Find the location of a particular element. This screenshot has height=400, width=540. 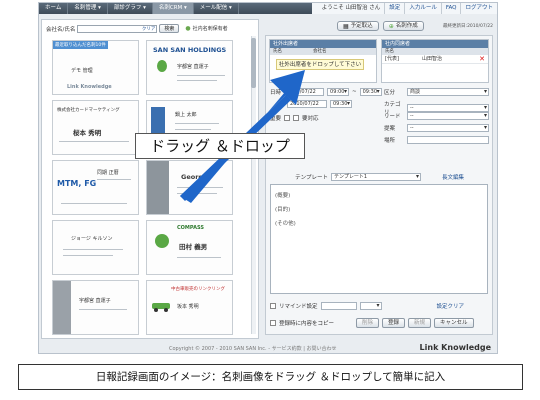

purpose-section: (目的) is located at coordinates (283, 210).